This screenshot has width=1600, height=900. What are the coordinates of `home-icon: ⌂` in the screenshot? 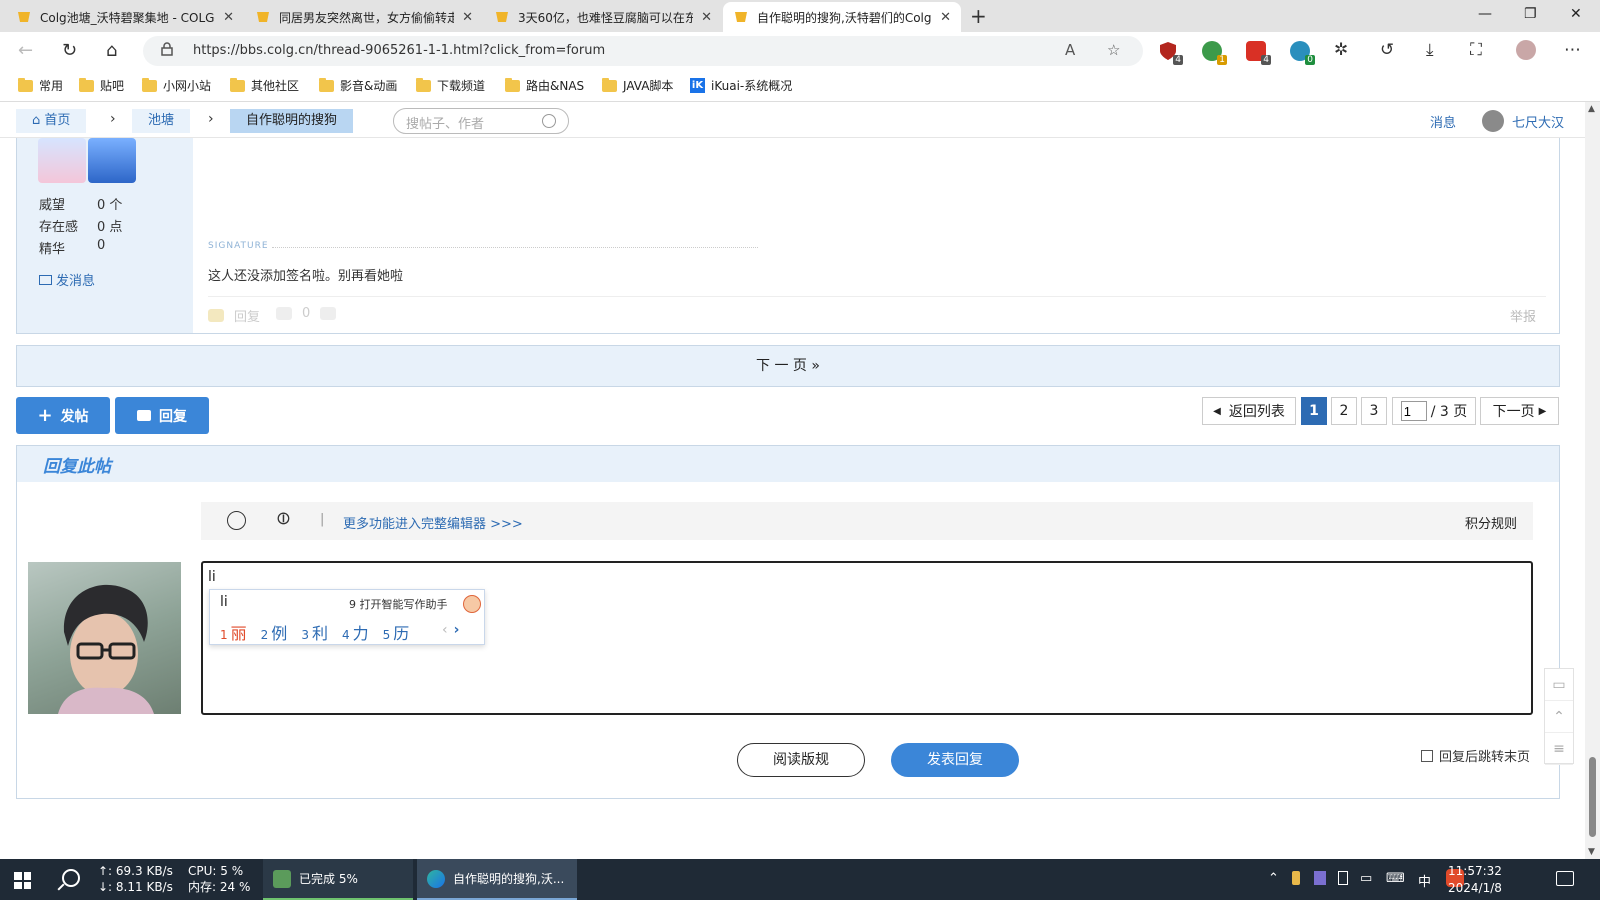 It's located at (111, 50).